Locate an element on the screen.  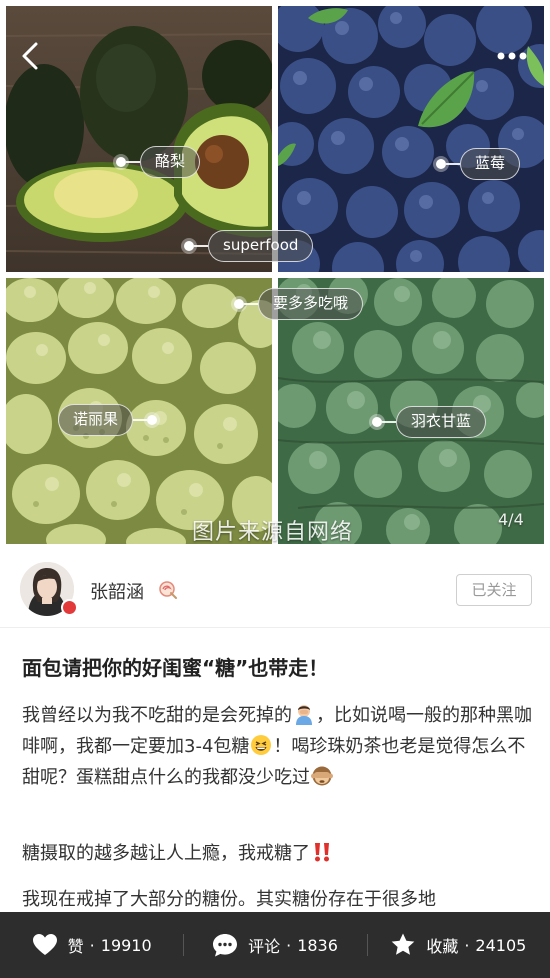
like-button: 赞 · 19910 is located at coordinates (91, 945).